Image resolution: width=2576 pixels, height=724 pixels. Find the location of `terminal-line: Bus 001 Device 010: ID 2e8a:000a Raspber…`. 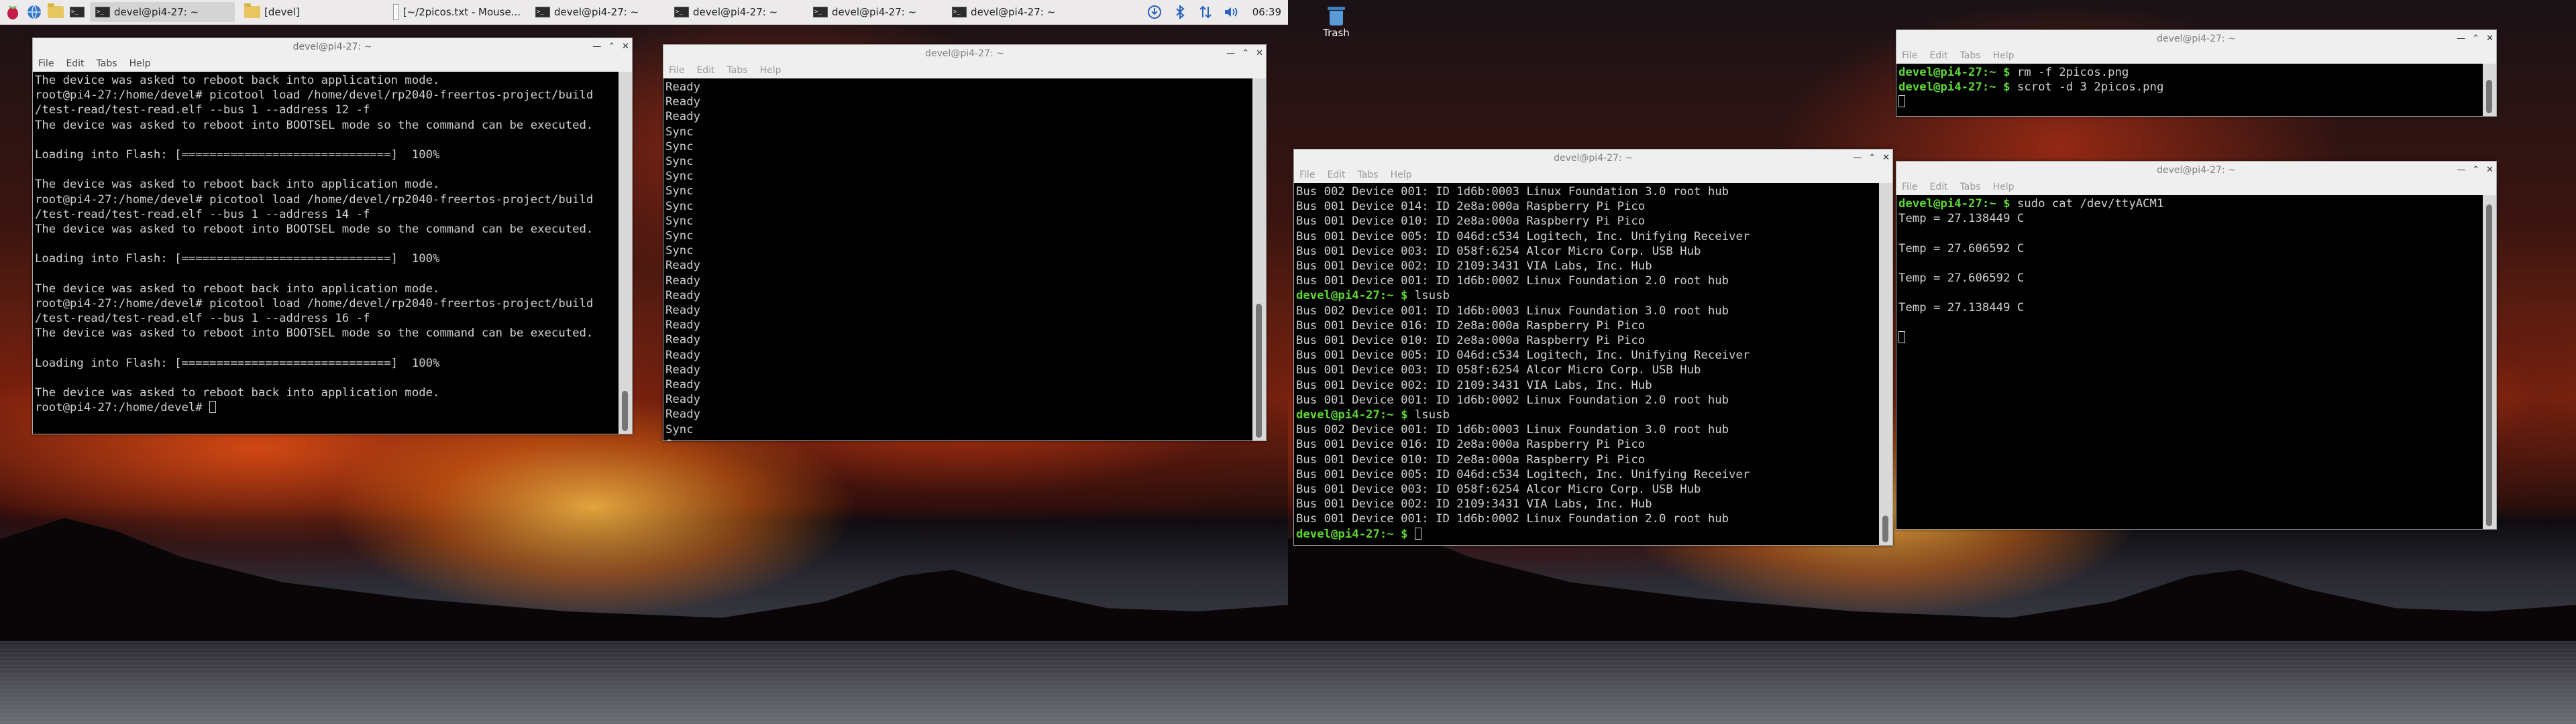

terminal-line: Bus 001 Device 010: ID 2e8a:000a Raspber… is located at coordinates (1471, 459).